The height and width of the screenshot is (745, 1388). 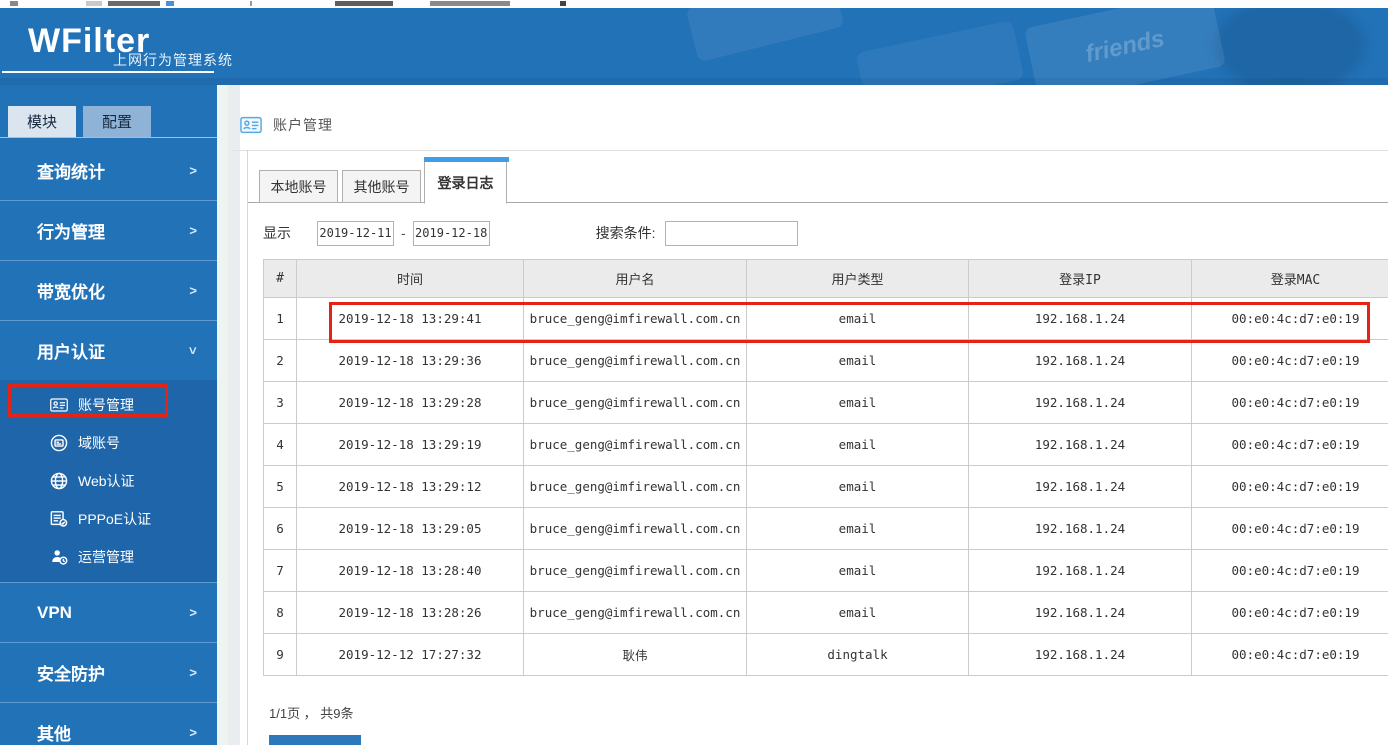 What do you see at coordinates (71, 352) in the screenshot?
I see `sidebar-item-label: 用户认证` at bounding box center [71, 352].